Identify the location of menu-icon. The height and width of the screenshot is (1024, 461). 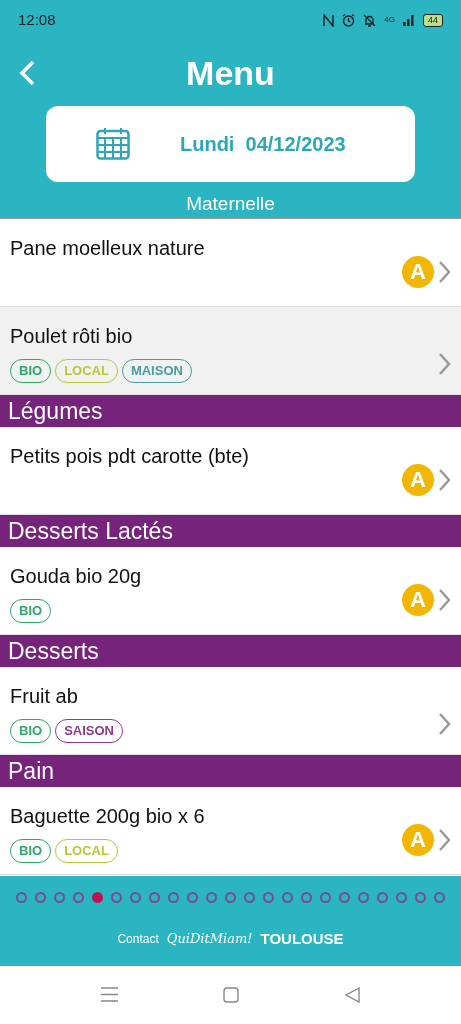
(109, 994).